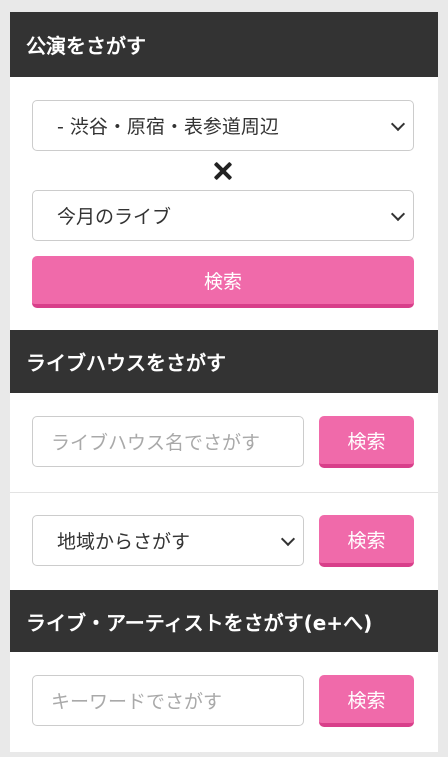 The height and width of the screenshot is (757, 448). Describe the element at coordinates (114, 217) in the screenshot. I see `period-select-value: 今月のライブ` at that location.